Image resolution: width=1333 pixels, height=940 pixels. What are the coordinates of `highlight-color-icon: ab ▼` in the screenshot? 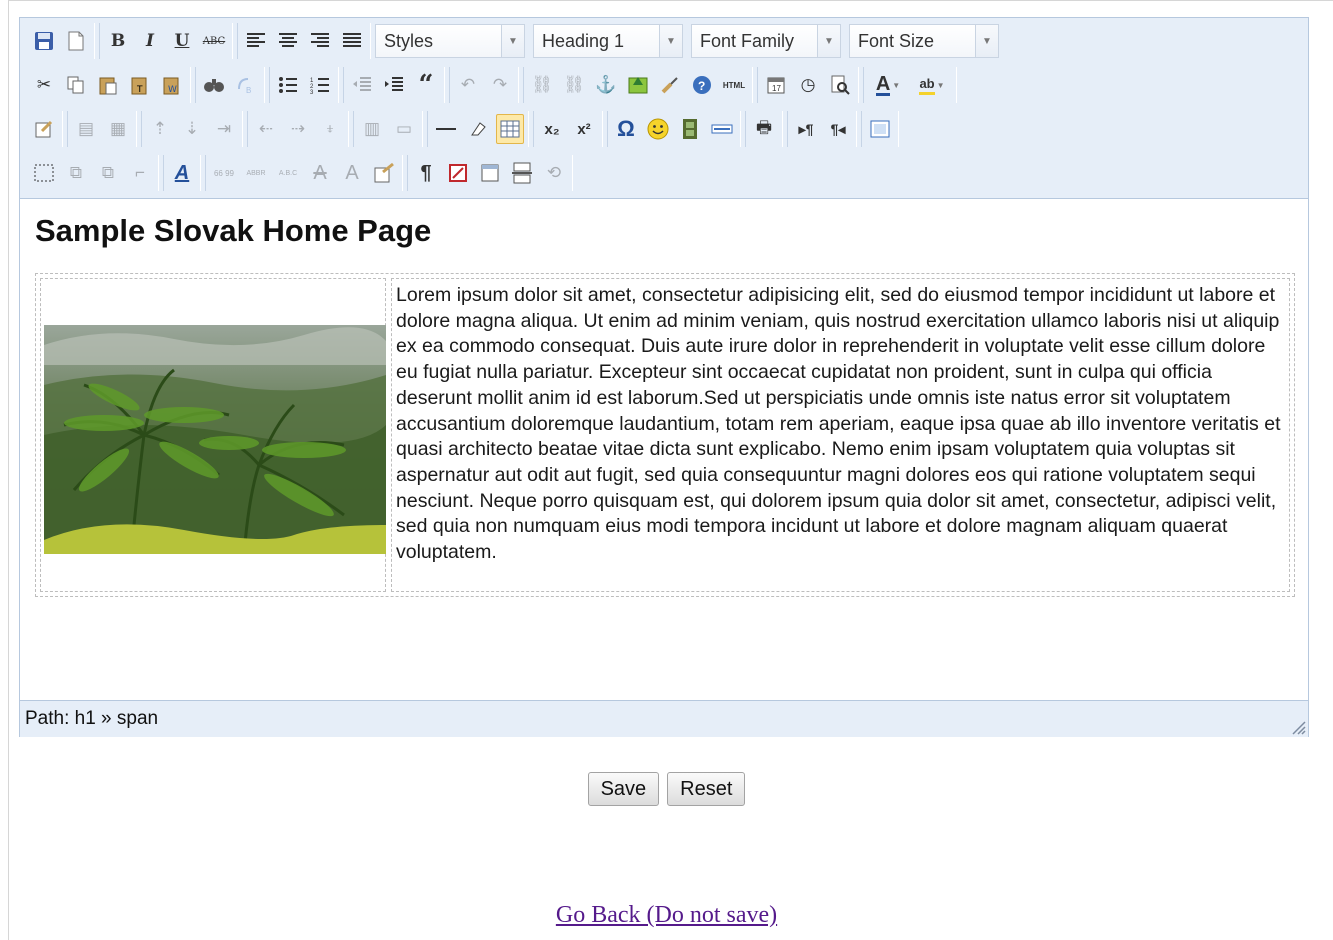 It's located at (932, 85).